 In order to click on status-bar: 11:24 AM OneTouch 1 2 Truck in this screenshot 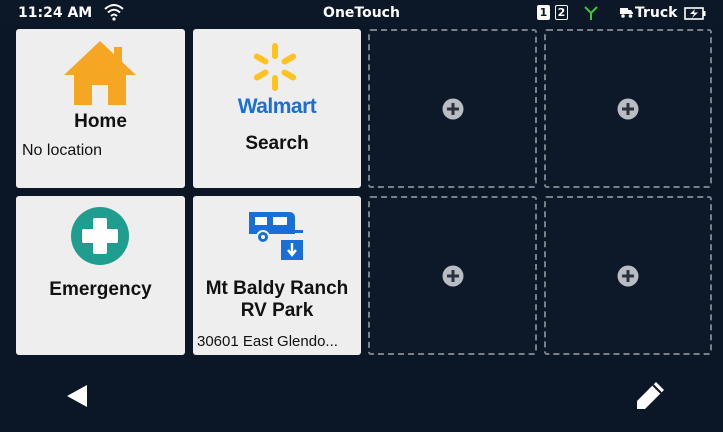, I will do `click(361, 13)`.